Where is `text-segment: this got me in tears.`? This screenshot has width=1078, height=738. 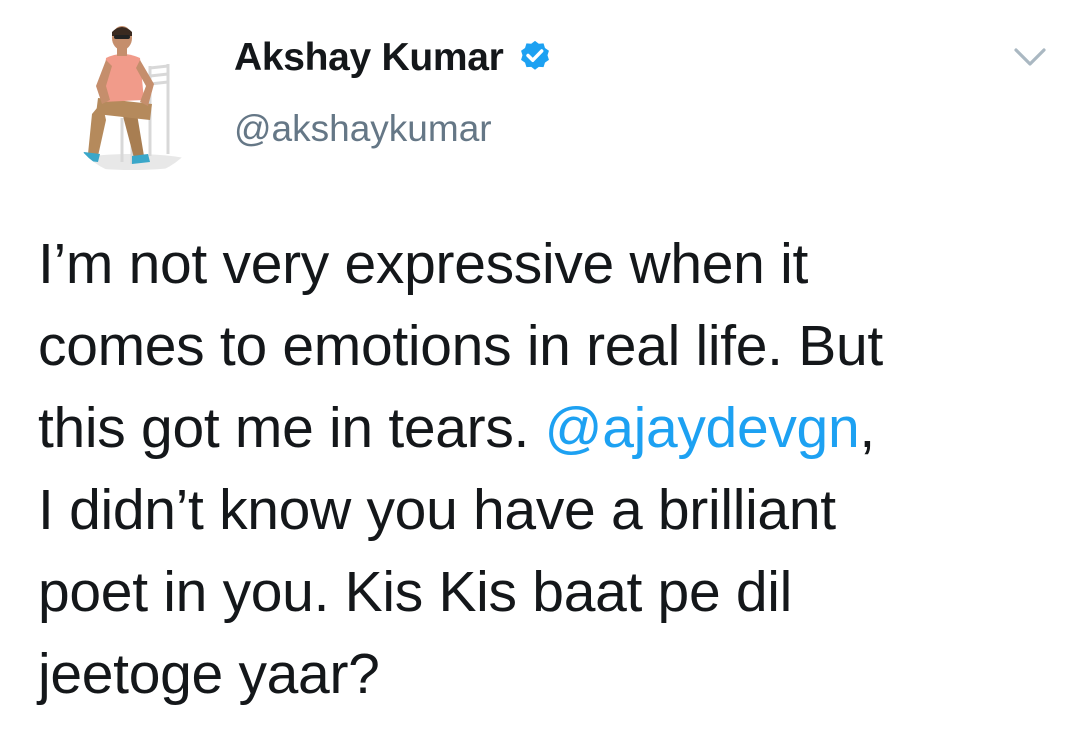
text-segment: this got me in tears. is located at coordinates (291, 428).